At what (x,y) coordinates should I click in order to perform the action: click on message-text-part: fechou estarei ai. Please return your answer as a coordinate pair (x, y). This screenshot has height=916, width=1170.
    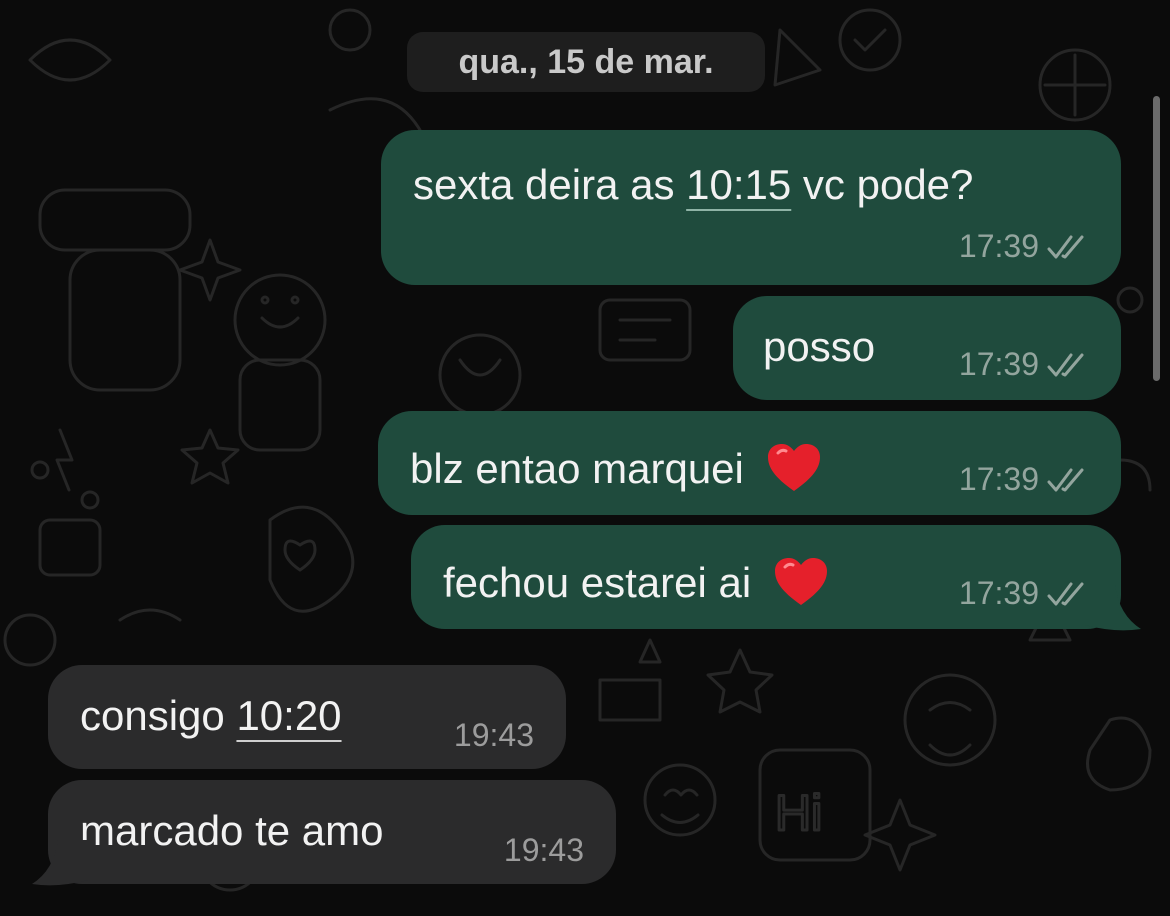
    Looking at the image, I should click on (597, 582).